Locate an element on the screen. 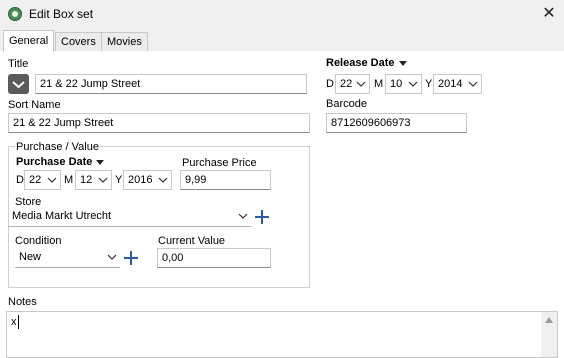 This screenshot has height=358, width=564. purchase-year-prefix: Y is located at coordinates (119, 180).